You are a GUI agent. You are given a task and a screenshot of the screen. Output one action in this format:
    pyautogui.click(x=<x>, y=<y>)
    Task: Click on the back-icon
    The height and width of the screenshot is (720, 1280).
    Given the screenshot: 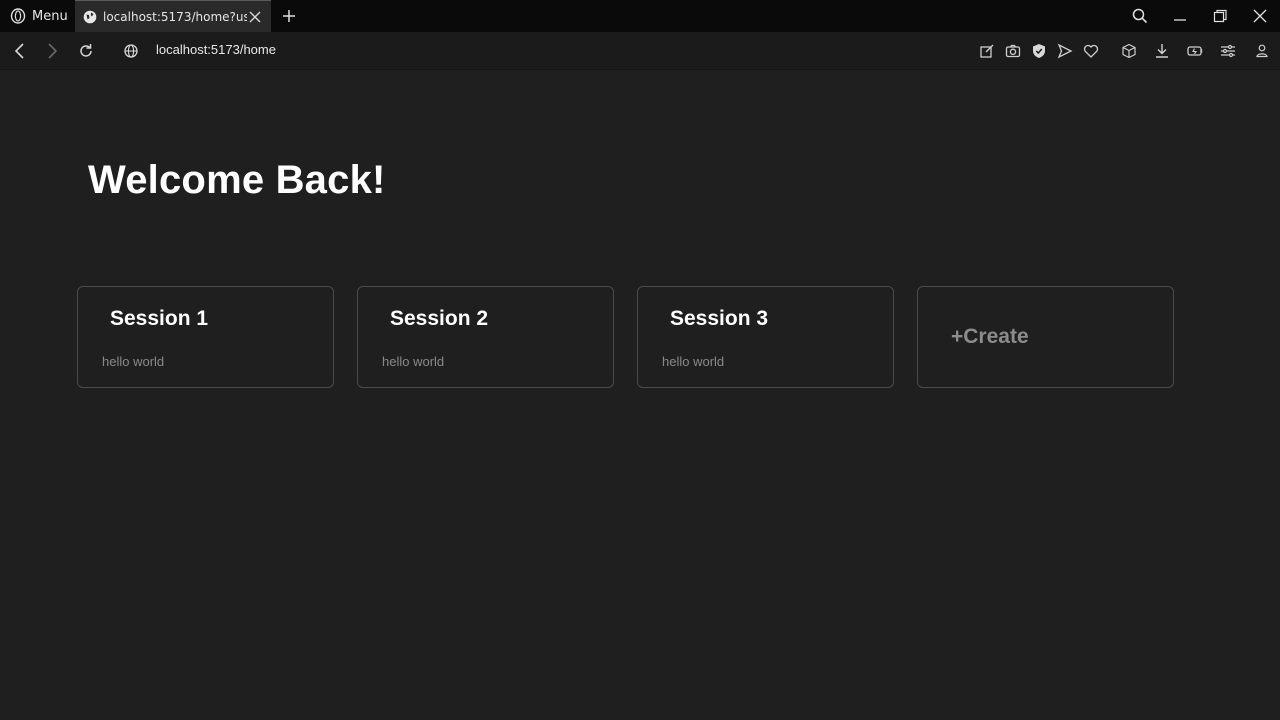 What is the action you would take?
    pyautogui.click(x=20, y=51)
    